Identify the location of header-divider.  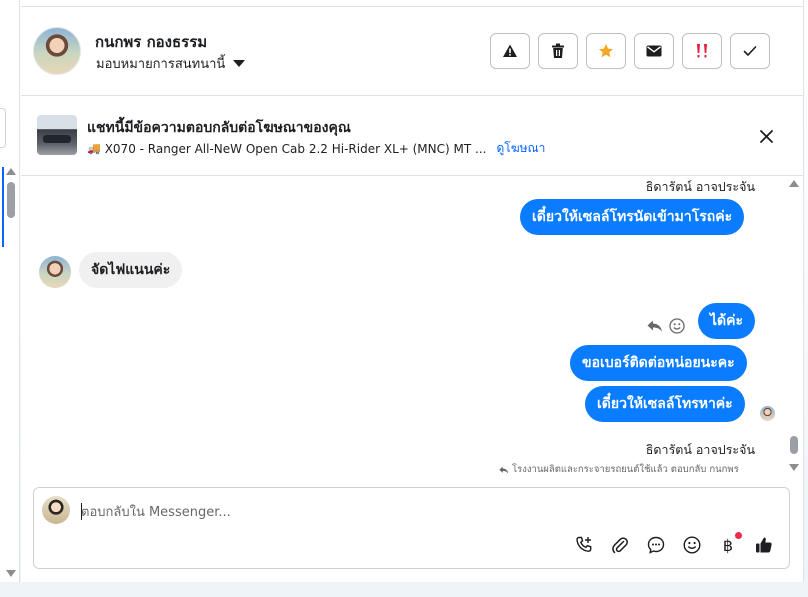
(412, 95).